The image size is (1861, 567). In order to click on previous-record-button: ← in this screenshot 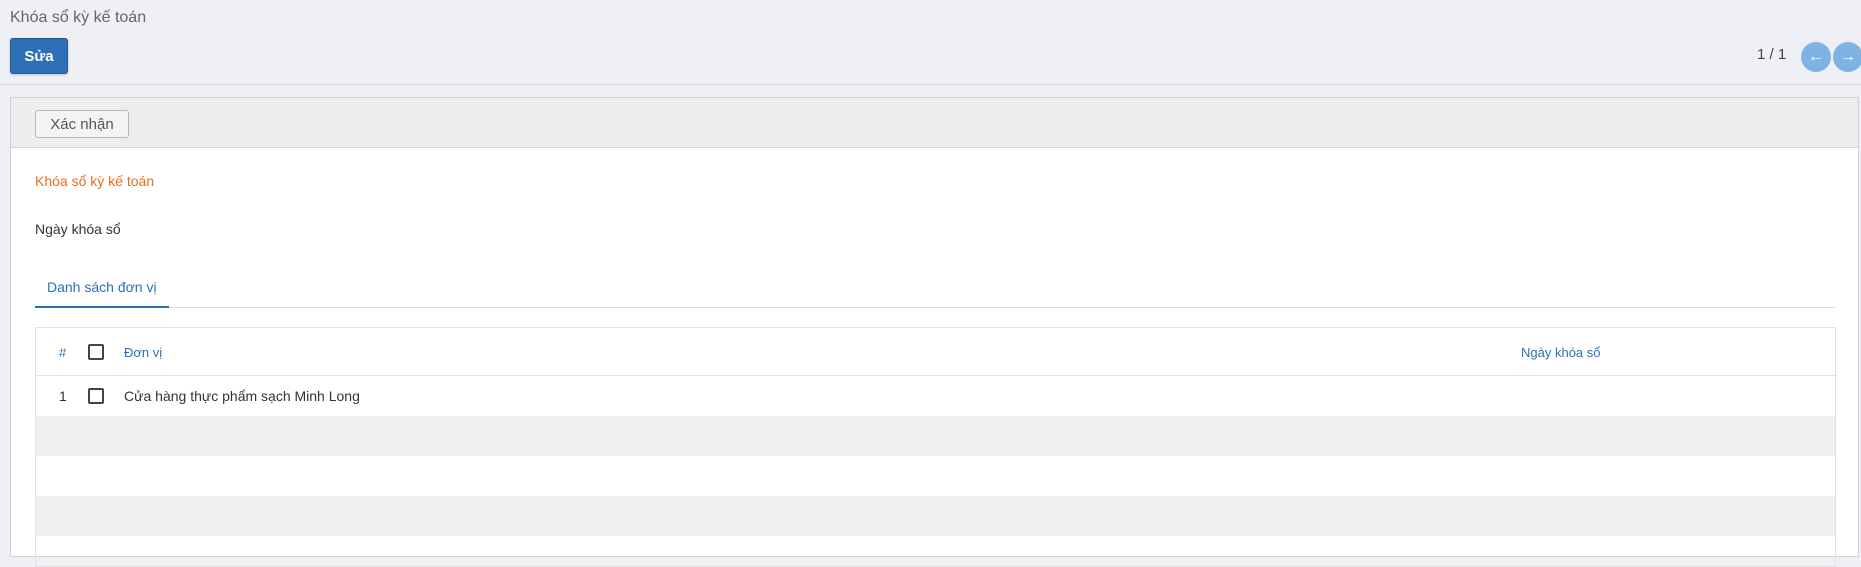, I will do `click(1816, 57)`.